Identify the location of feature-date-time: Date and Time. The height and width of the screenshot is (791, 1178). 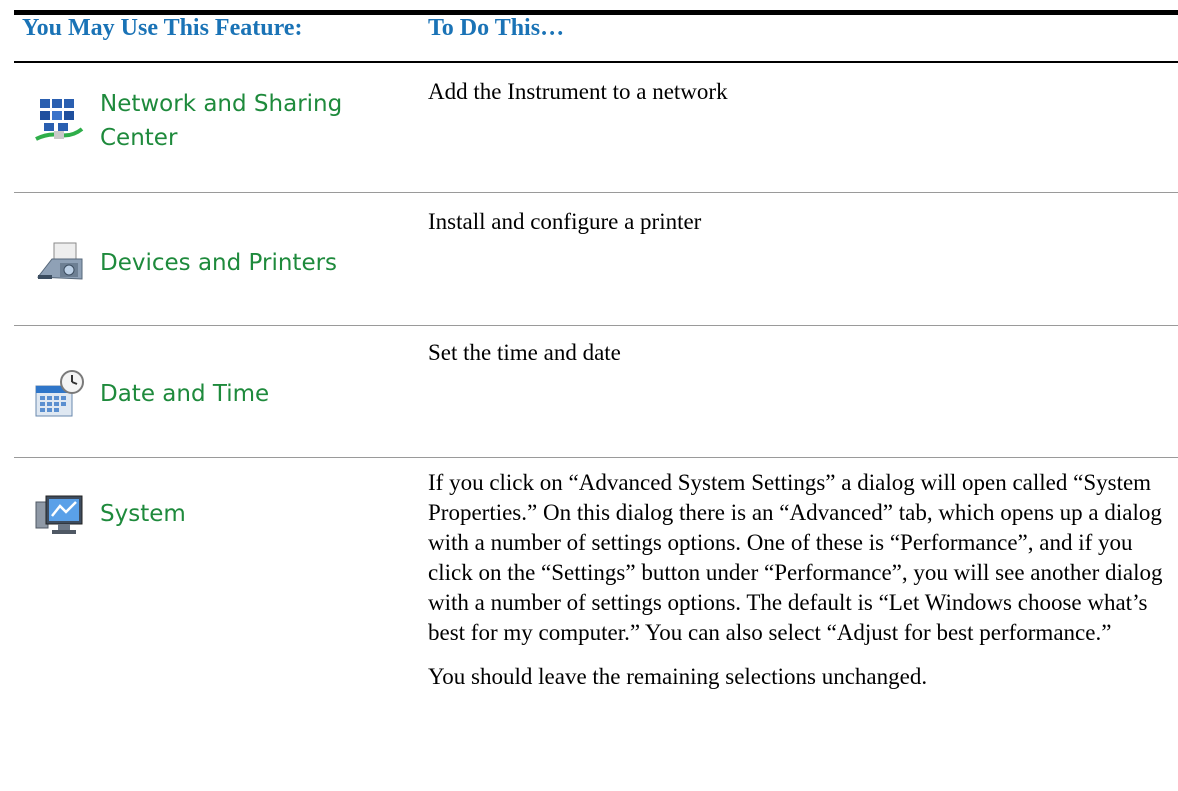
(214, 394).